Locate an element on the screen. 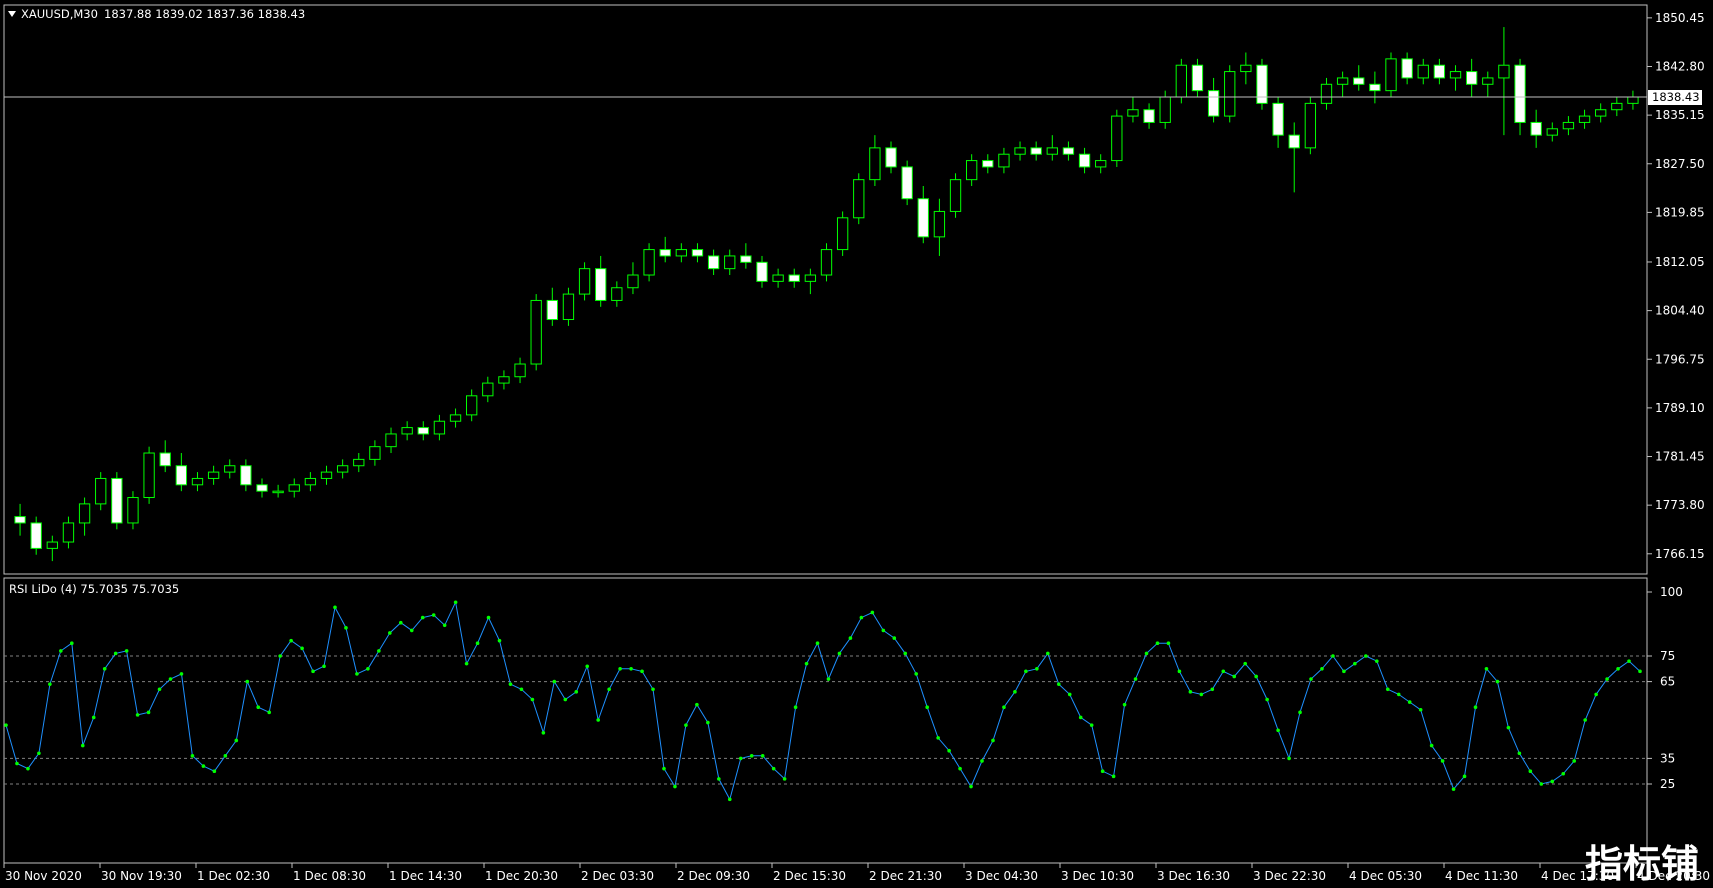  price-axis-label: 1781.45 is located at coordinates (1680, 457).